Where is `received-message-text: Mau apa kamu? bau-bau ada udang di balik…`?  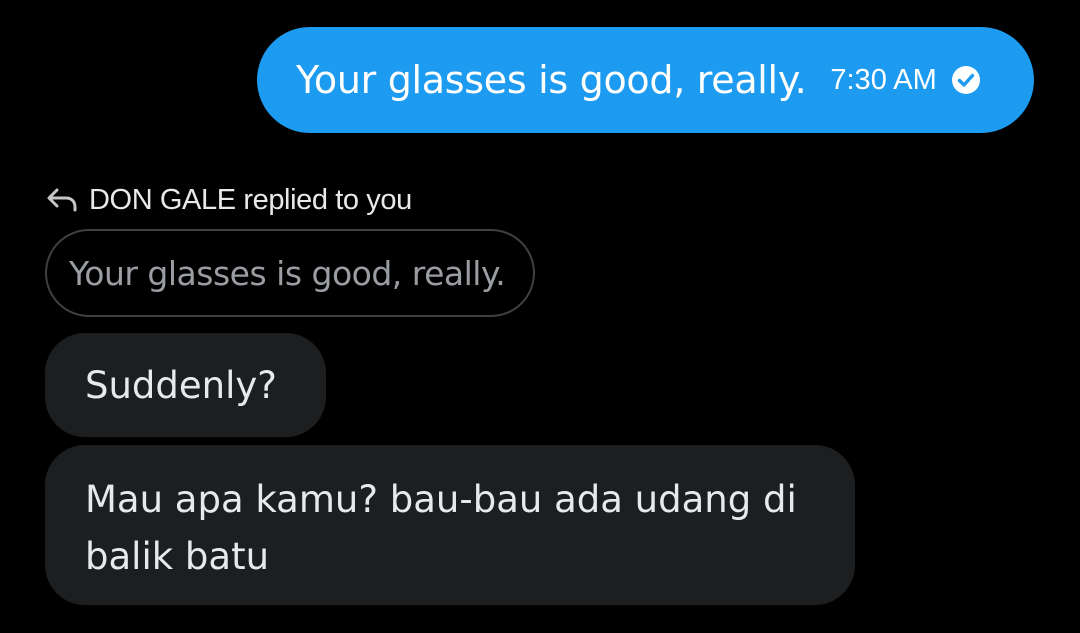 received-message-text: Mau apa kamu? bau-bau ada udang di balik… is located at coordinates (441, 528).